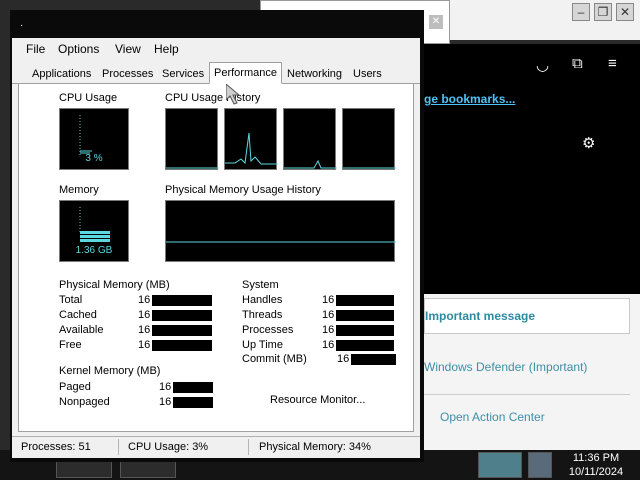  Describe the element at coordinates (183, 74) in the screenshot. I see `tab-services: Services` at that location.